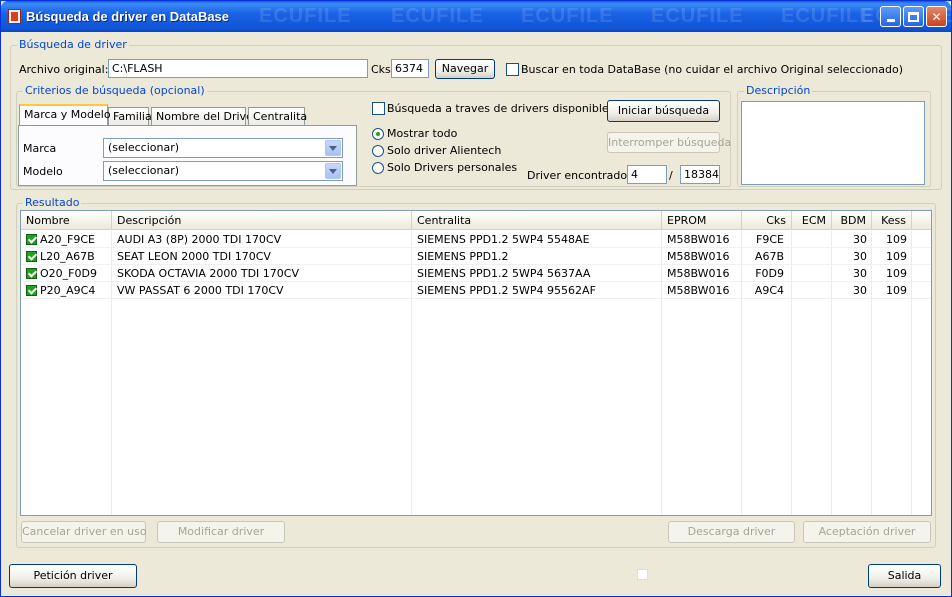 This screenshot has width=952, height=597. Describe the element at coordinates (463, 256) in the screenshot. I see `row-centralita: SIEMENS PPD1.2` at that location.